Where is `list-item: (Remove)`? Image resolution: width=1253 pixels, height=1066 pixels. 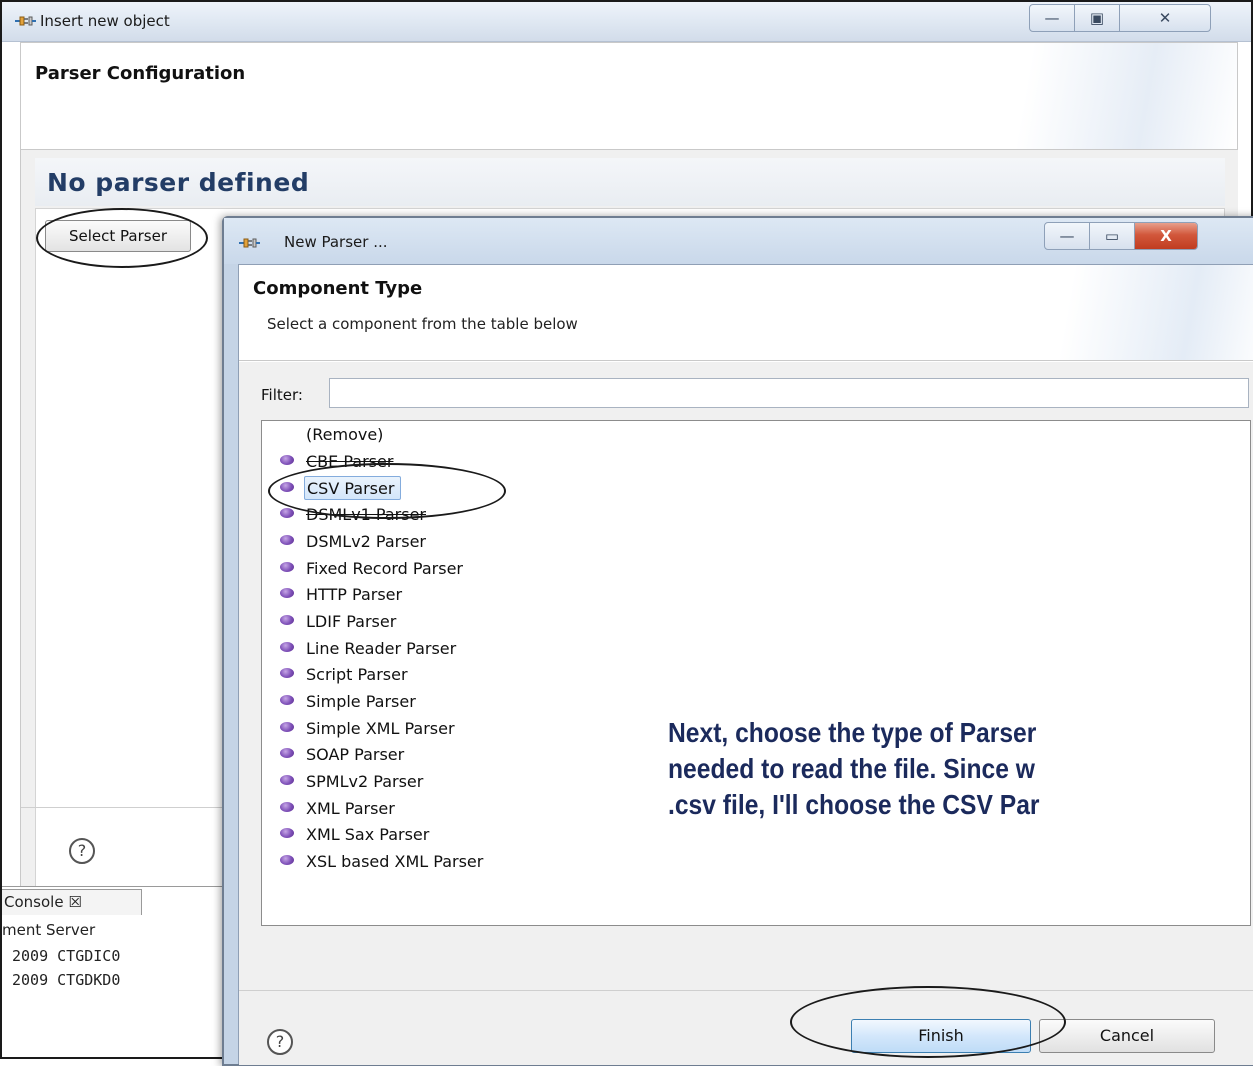
list-item: (Remove) is located at coordinates (344, 435).